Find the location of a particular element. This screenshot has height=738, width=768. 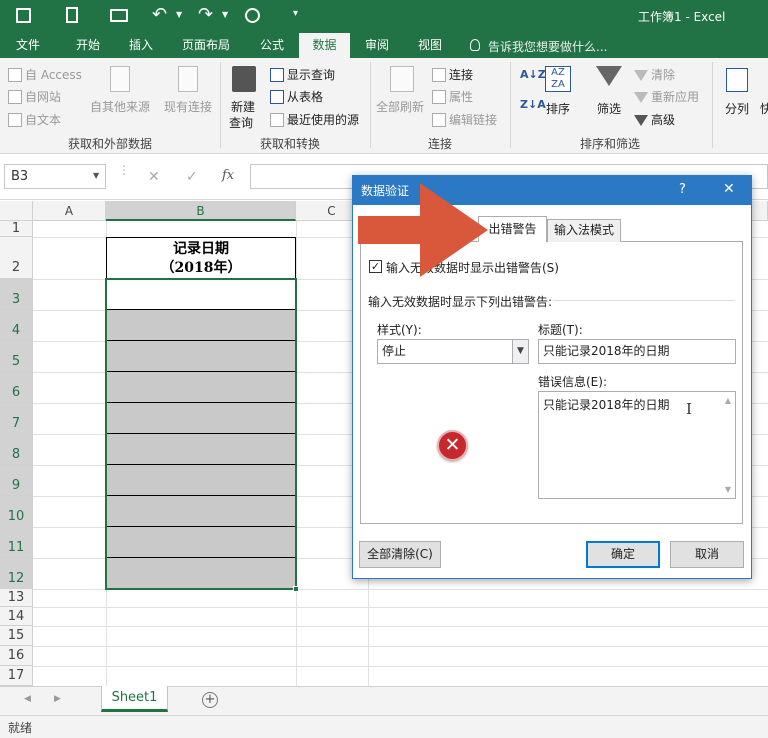

tab-file: 文件 is located at coordinates (28, 45).